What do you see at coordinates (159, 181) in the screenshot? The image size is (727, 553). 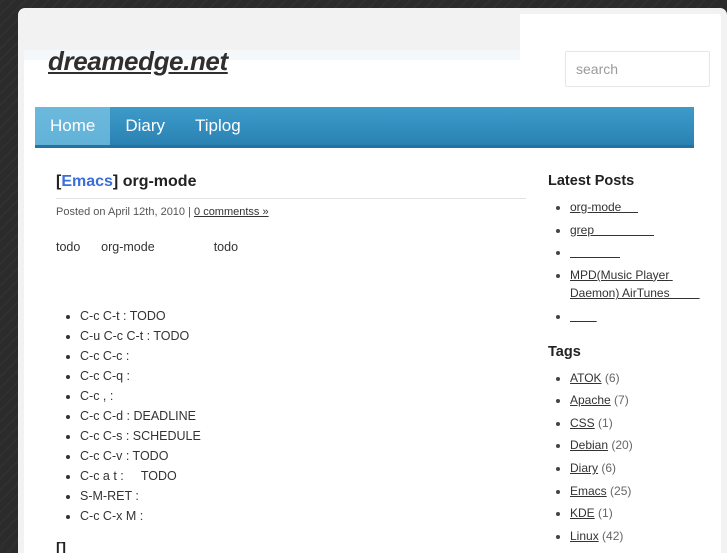 I see `post-title-text: org-mode` at bounding box center [159, 181].